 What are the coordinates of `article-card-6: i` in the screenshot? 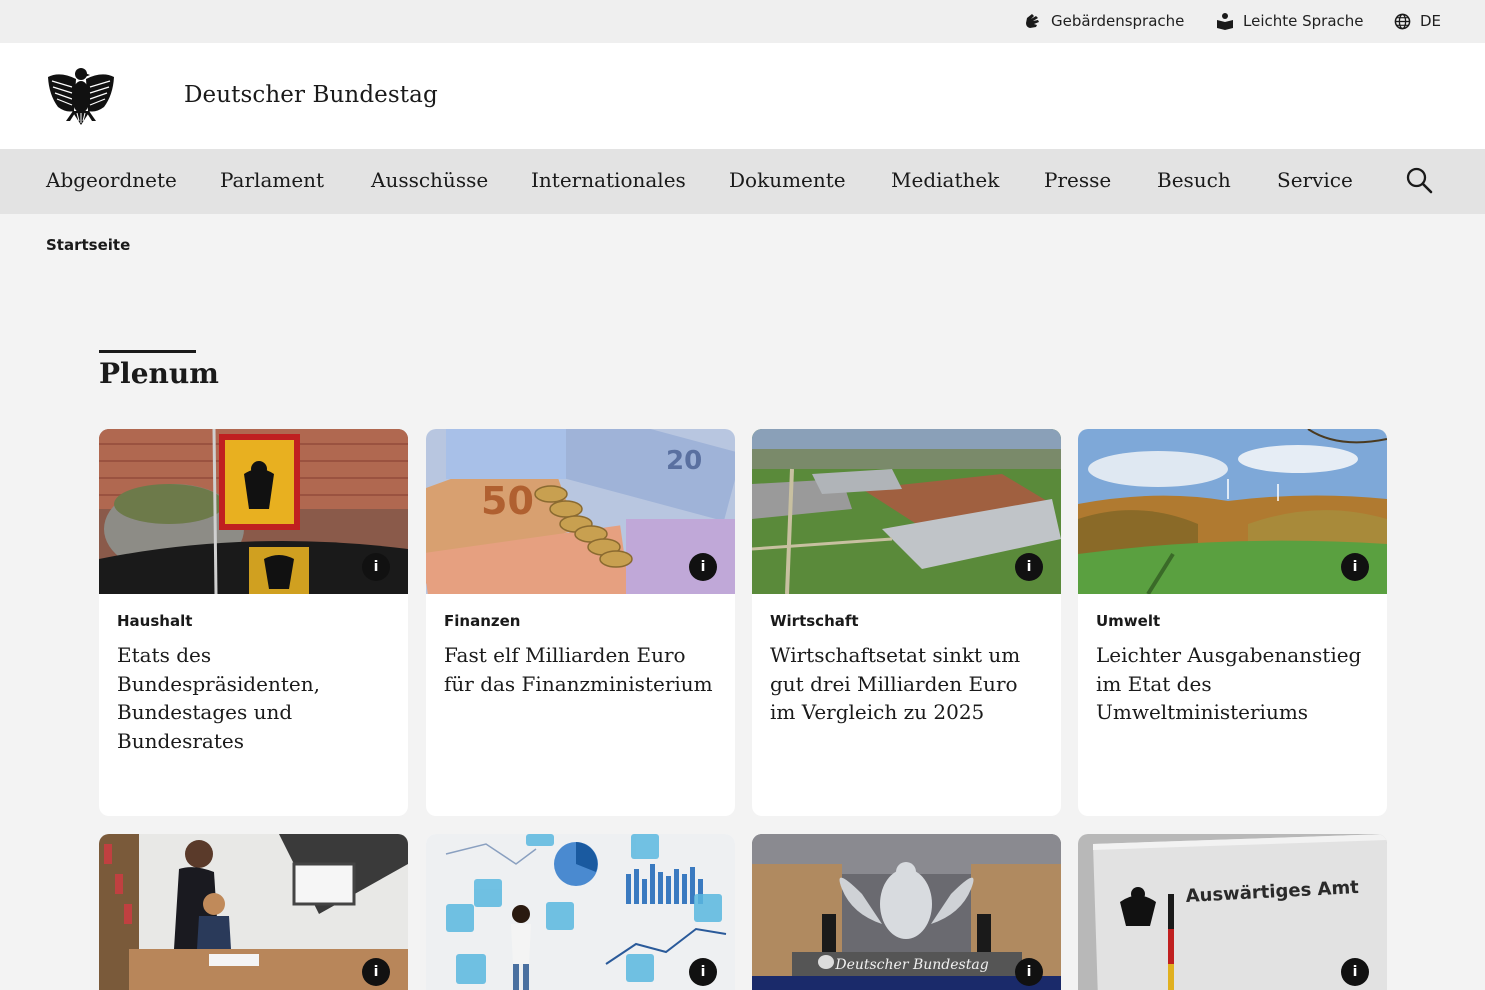 It's located at (580, 912).